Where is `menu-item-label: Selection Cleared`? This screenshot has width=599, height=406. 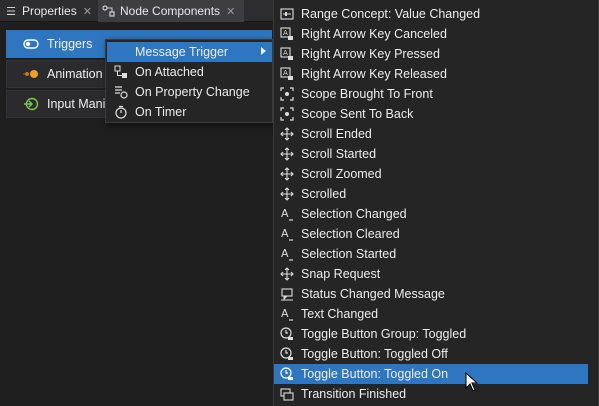
menu-item-label: Selection Cleared is located at coordinates (350, 234).